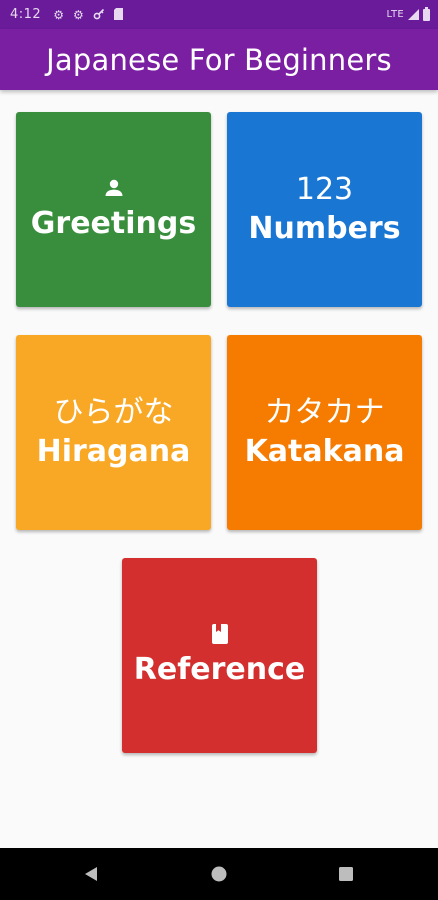 The image size is (438, 900). Describe the element at coordinates (324, 451) in the screenshot. I see `katakana-label: Katakana` at that location.